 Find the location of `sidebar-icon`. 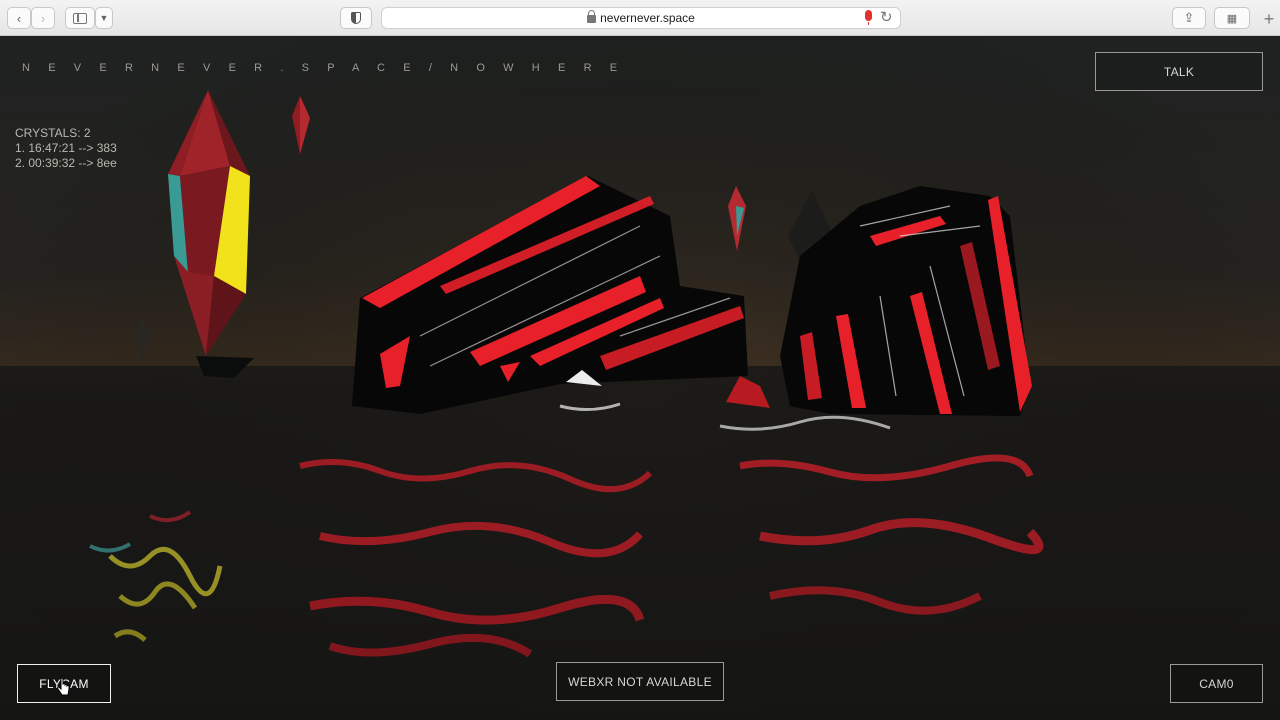

sidebar-icon is located at coordinates (80, 18).